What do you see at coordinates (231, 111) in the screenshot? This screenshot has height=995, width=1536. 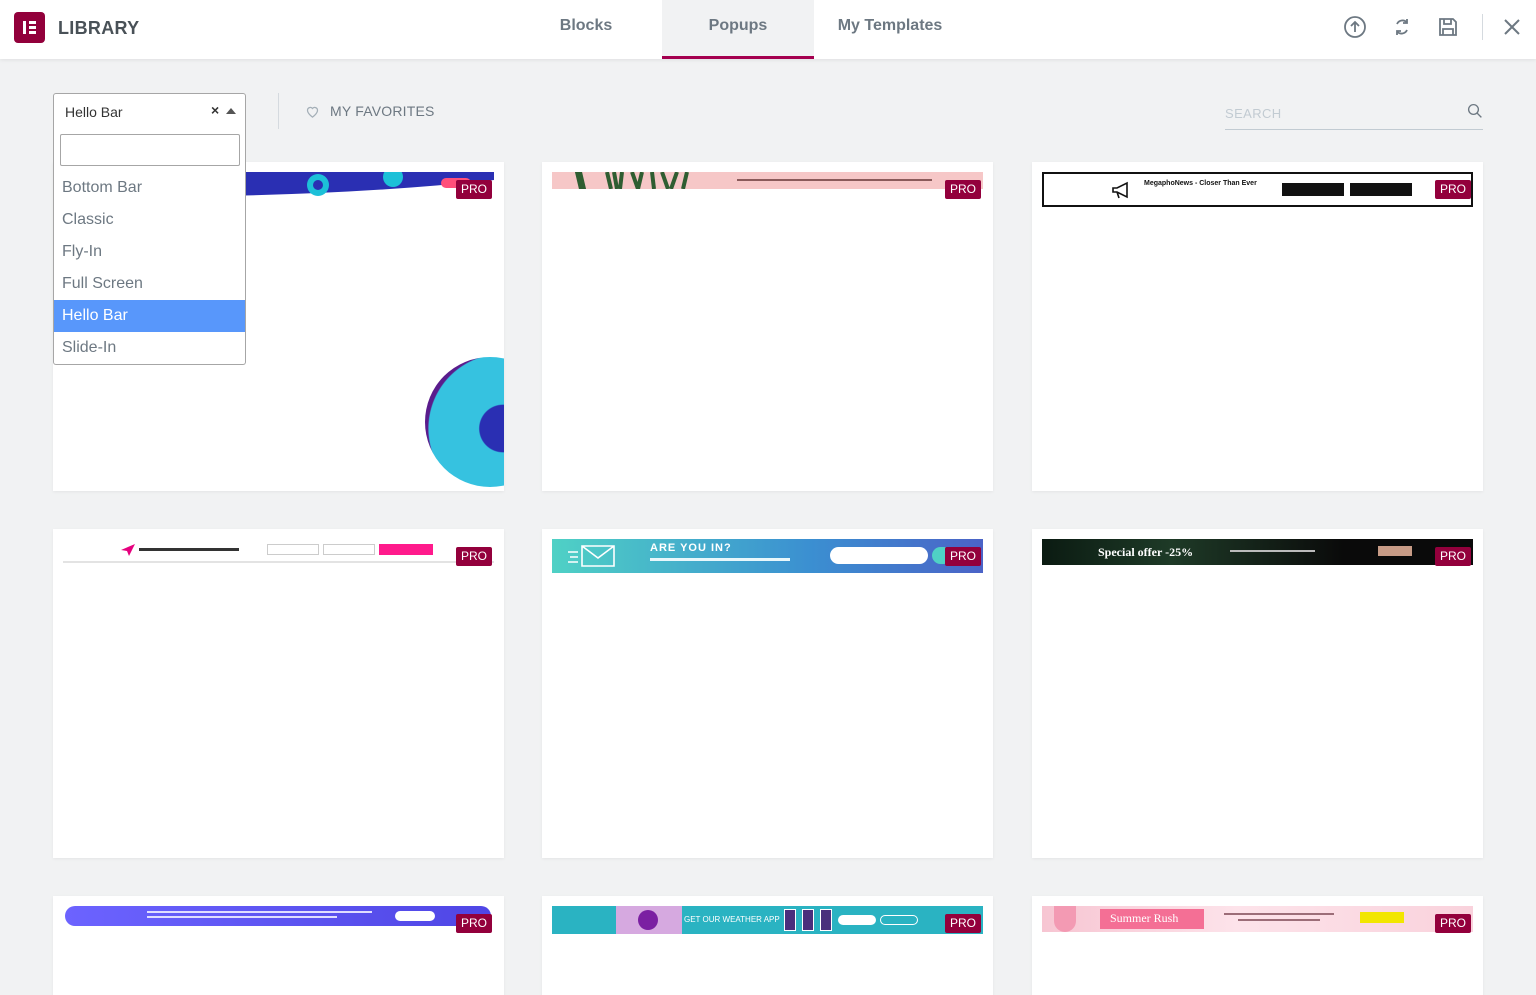 I see `chevron-up-icon` at bounding box center [231, 111].